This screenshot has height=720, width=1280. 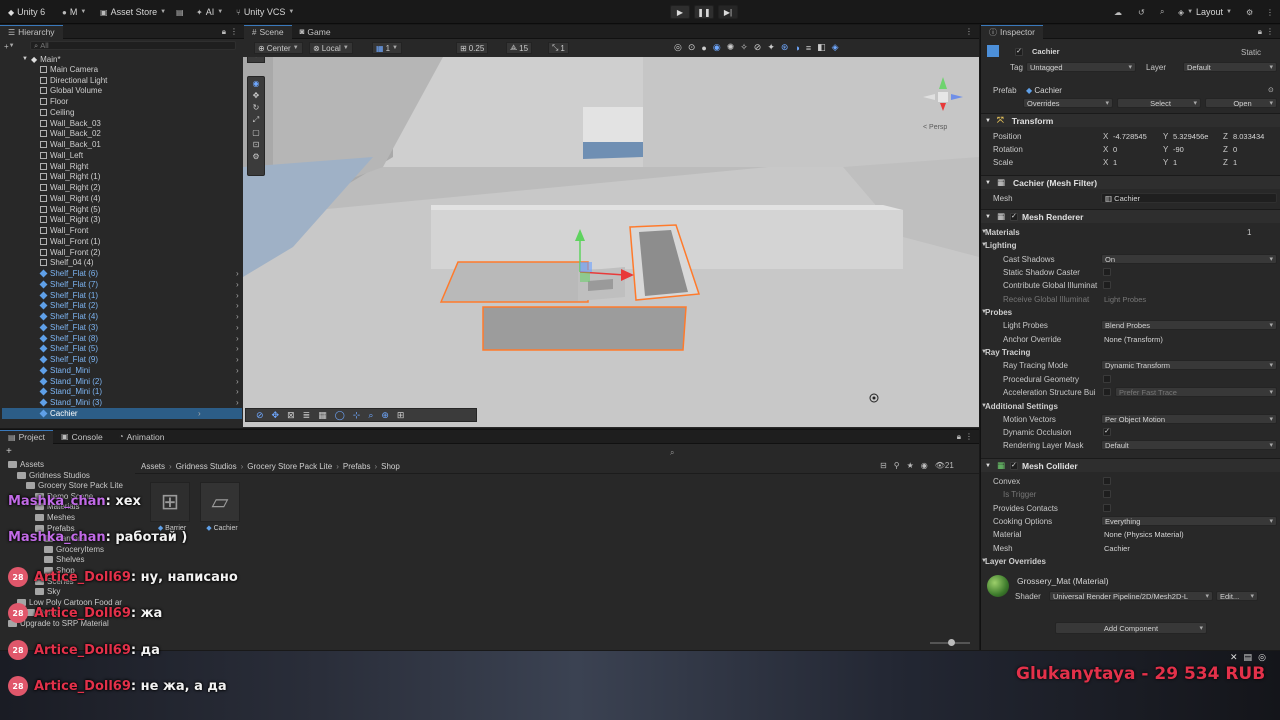 I want to click on hierarchy-item: Shelf_Flat (9) ›, so click(x=139, y=359).